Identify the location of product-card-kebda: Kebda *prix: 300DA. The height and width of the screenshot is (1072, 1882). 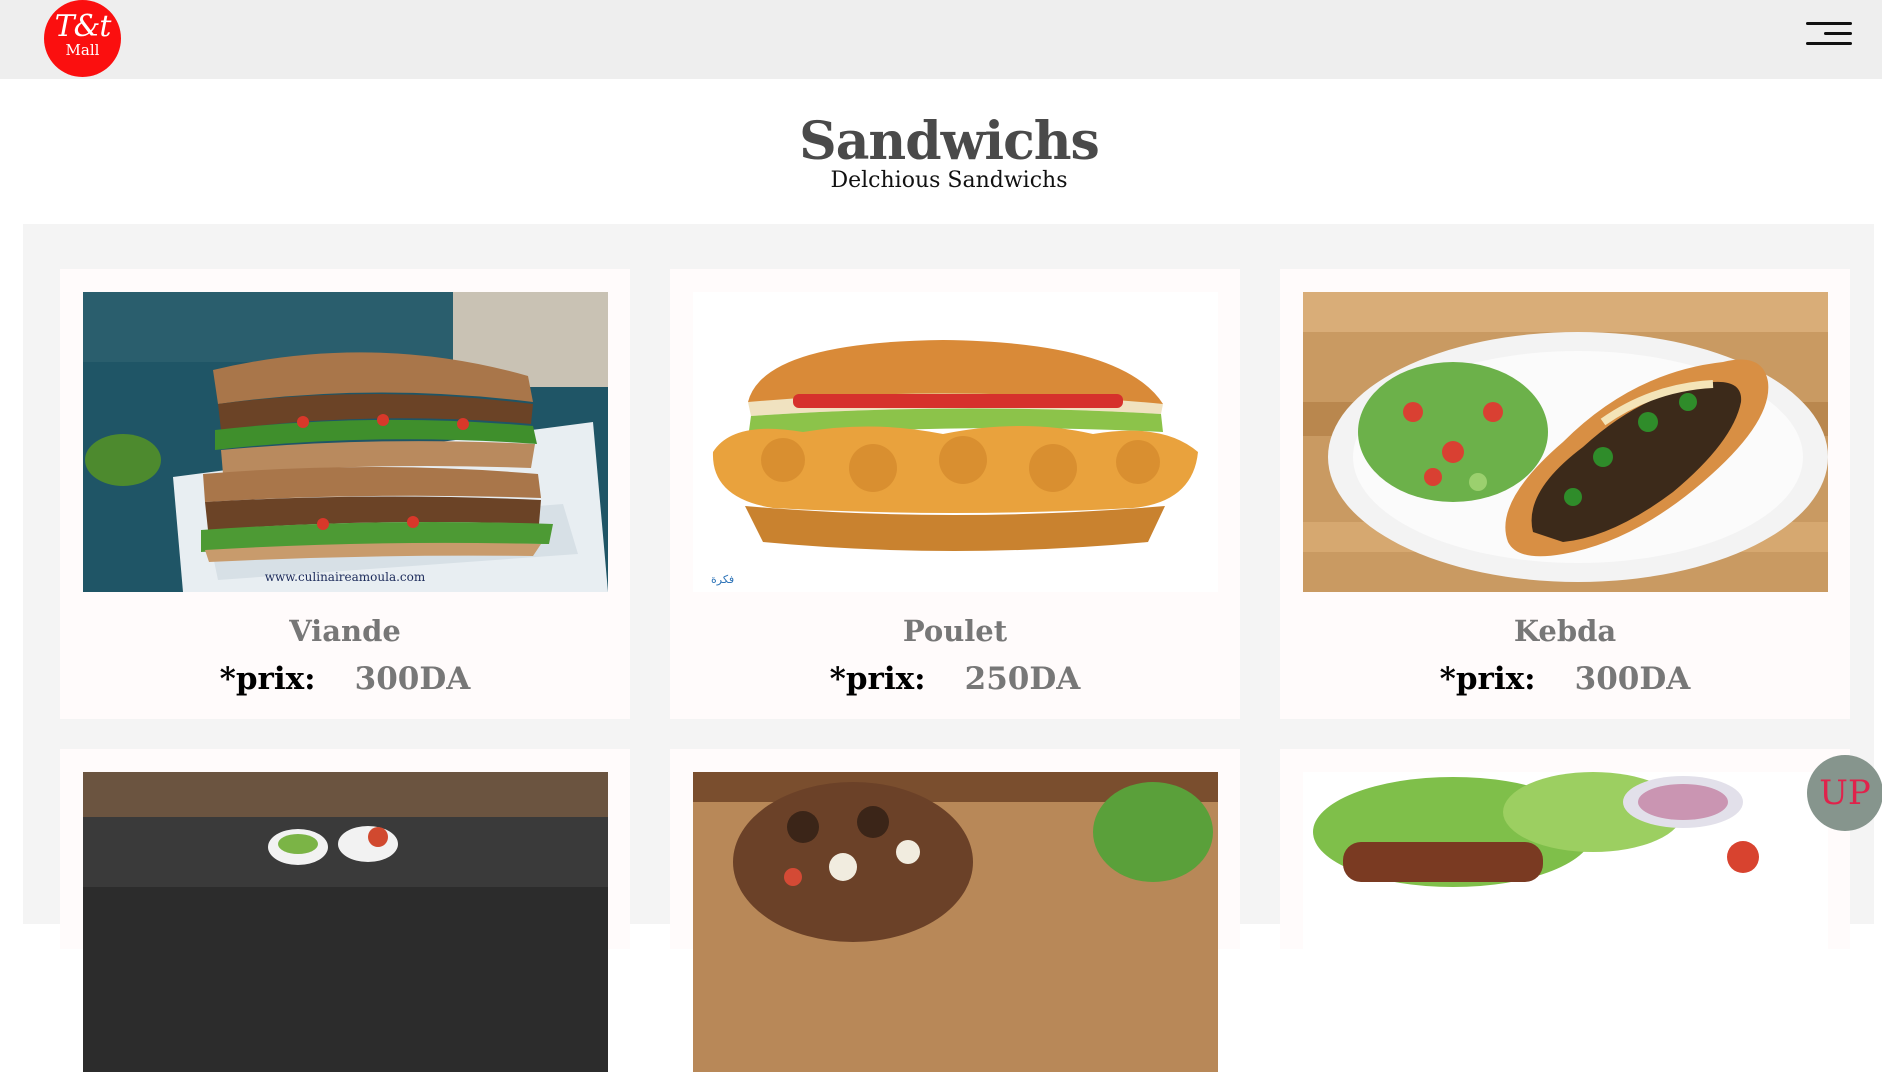
(1565, 494).